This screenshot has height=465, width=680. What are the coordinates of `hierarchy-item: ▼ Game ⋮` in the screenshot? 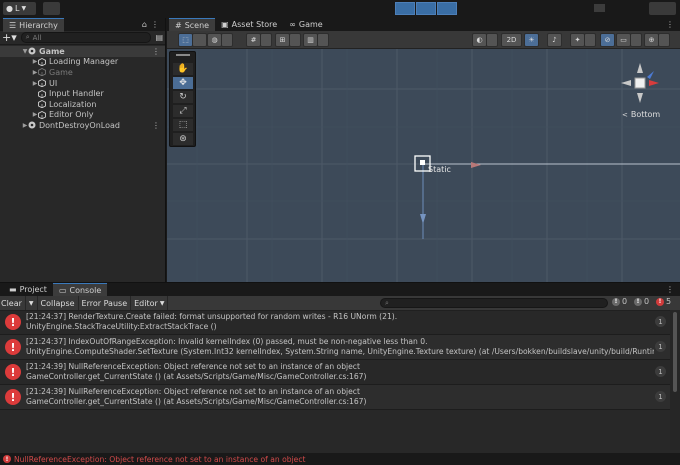 It's located at (82, 51).